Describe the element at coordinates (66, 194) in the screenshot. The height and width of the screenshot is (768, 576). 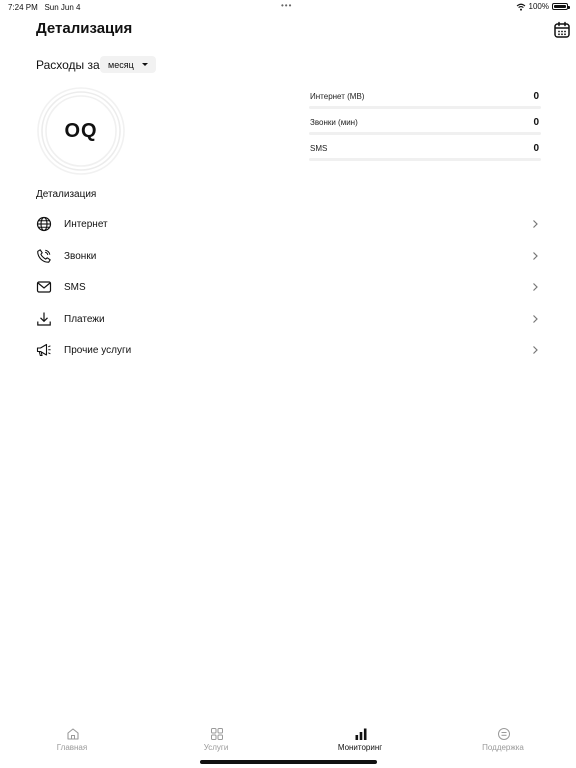
I see `details-section-title: Детализация` at that location.